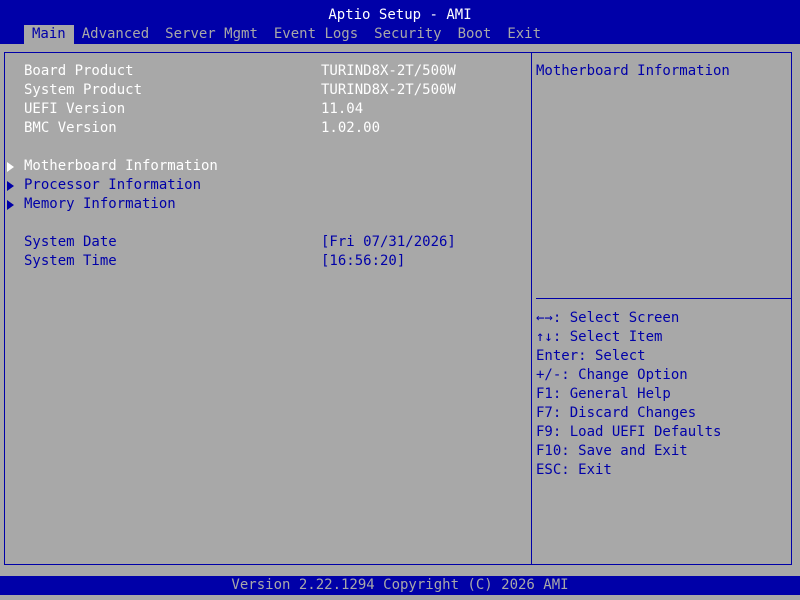 The height and width of the screenshot is (600, 800). I want to click on version-footer: Version 2.22.1294 Copyright (C) 2026 AMI, so click(400, 585).